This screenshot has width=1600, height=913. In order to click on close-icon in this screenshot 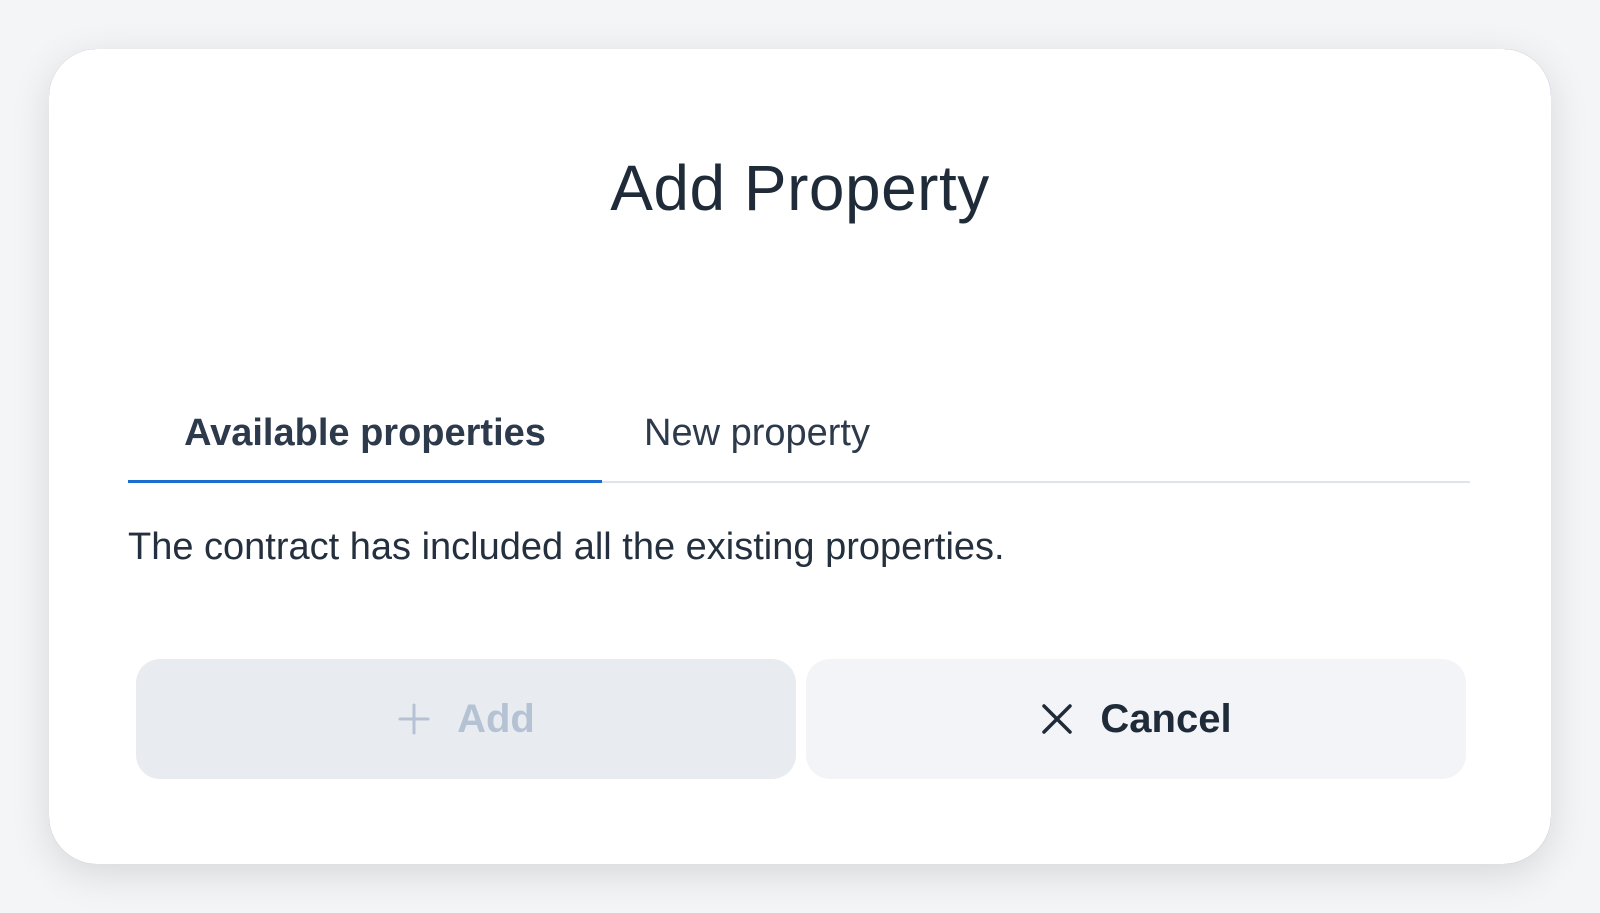, I will do `click(1057, 719)`.